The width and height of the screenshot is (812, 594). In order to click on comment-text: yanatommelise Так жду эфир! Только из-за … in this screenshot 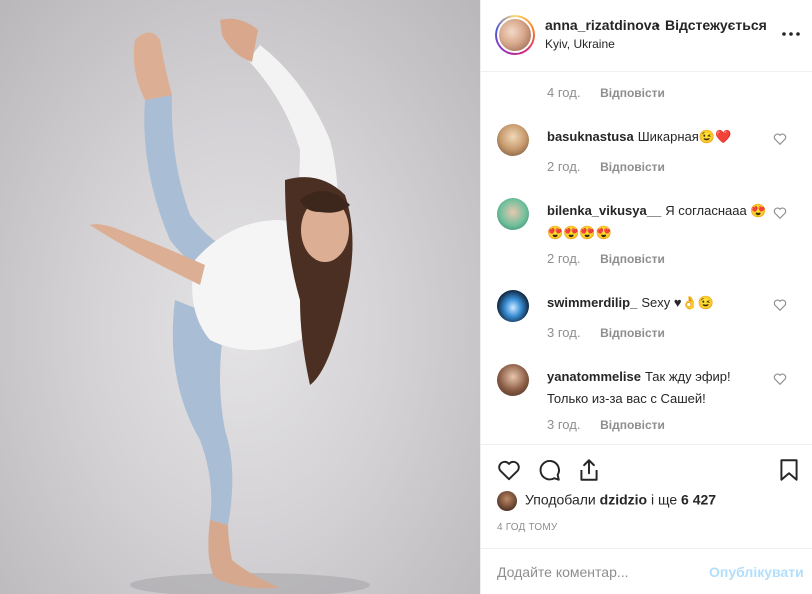, I will do `click(657, 388)`.